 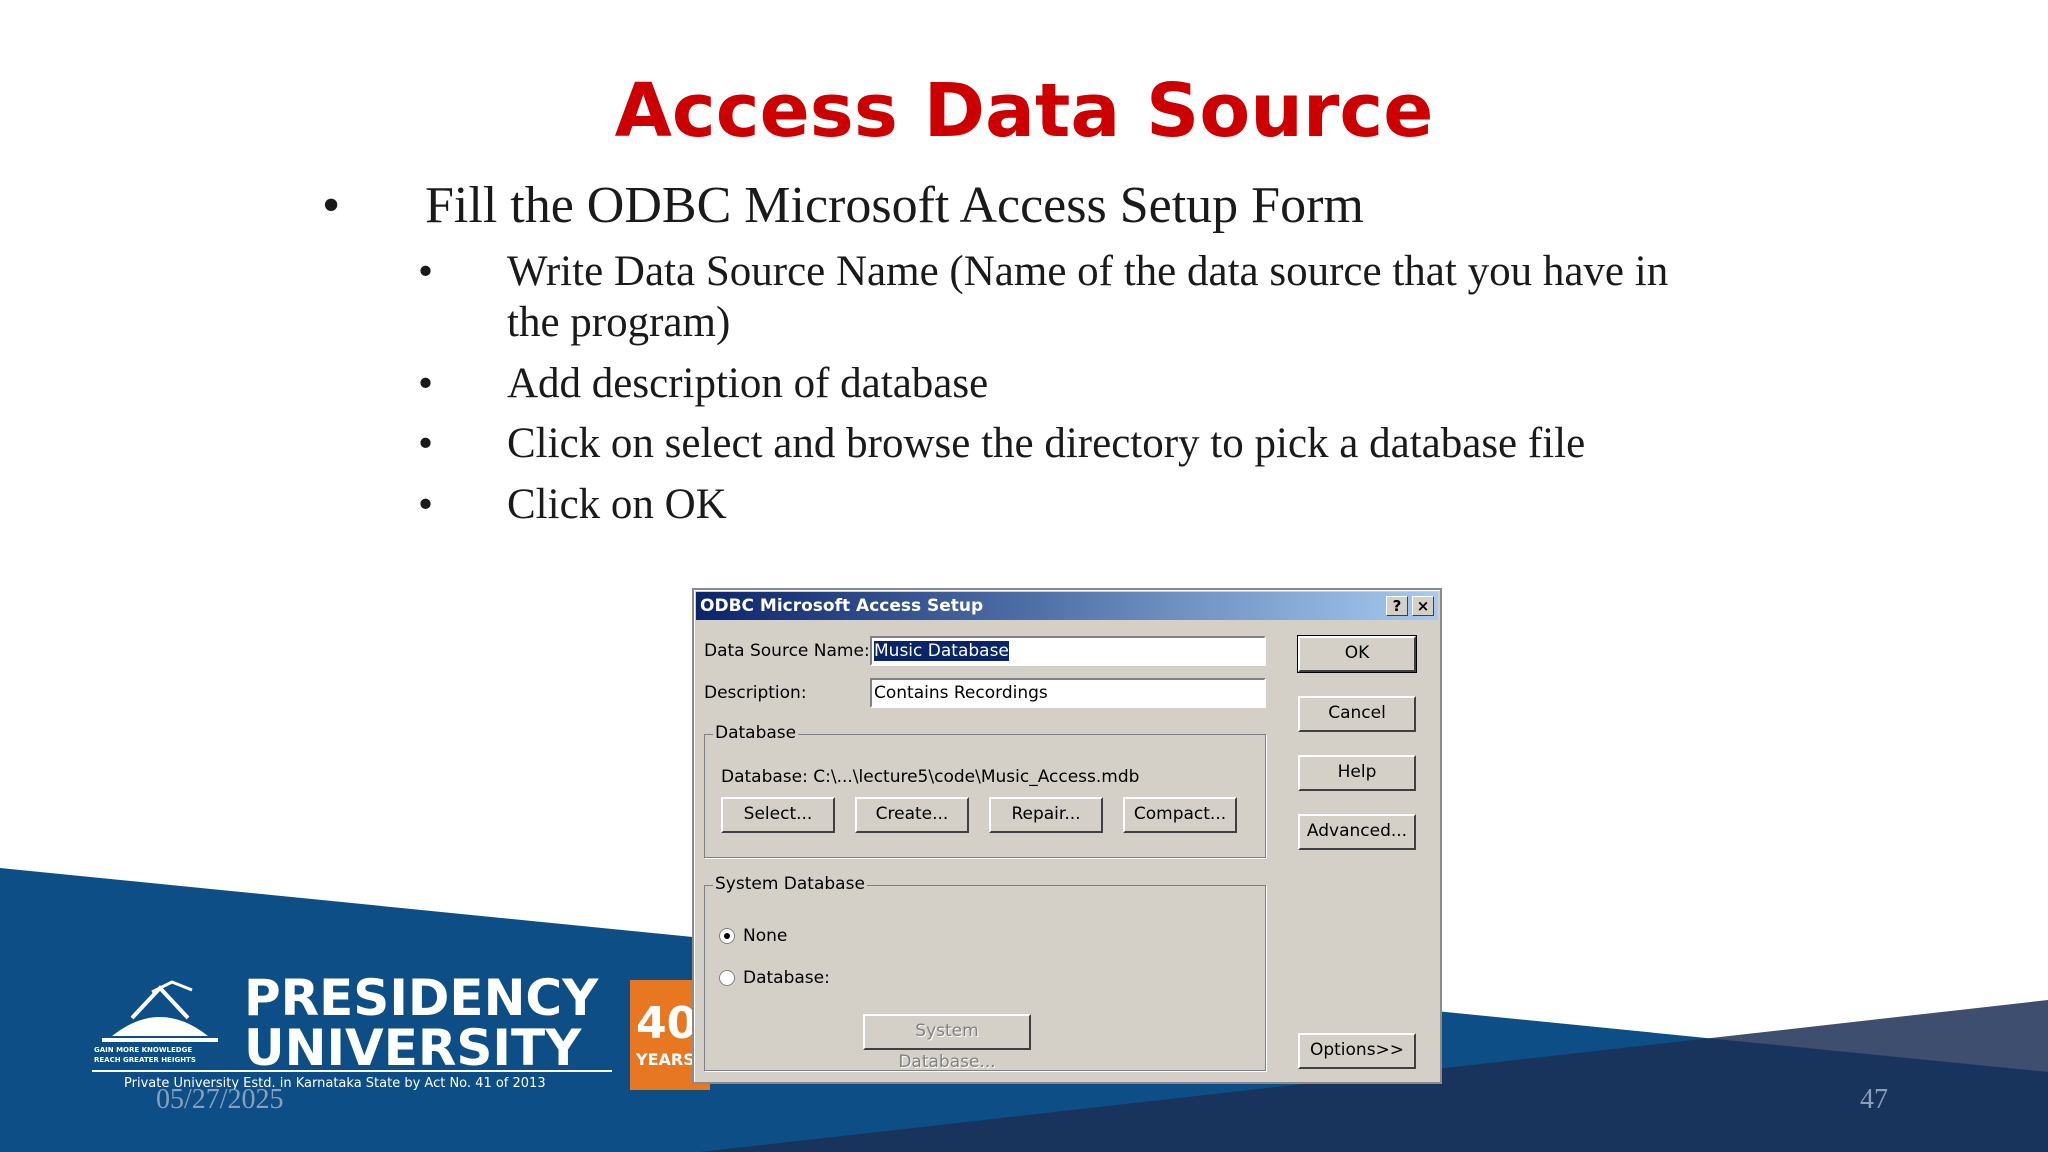 I want to click on slide-date: 05/27/2025, so click(x=220, y=1099).